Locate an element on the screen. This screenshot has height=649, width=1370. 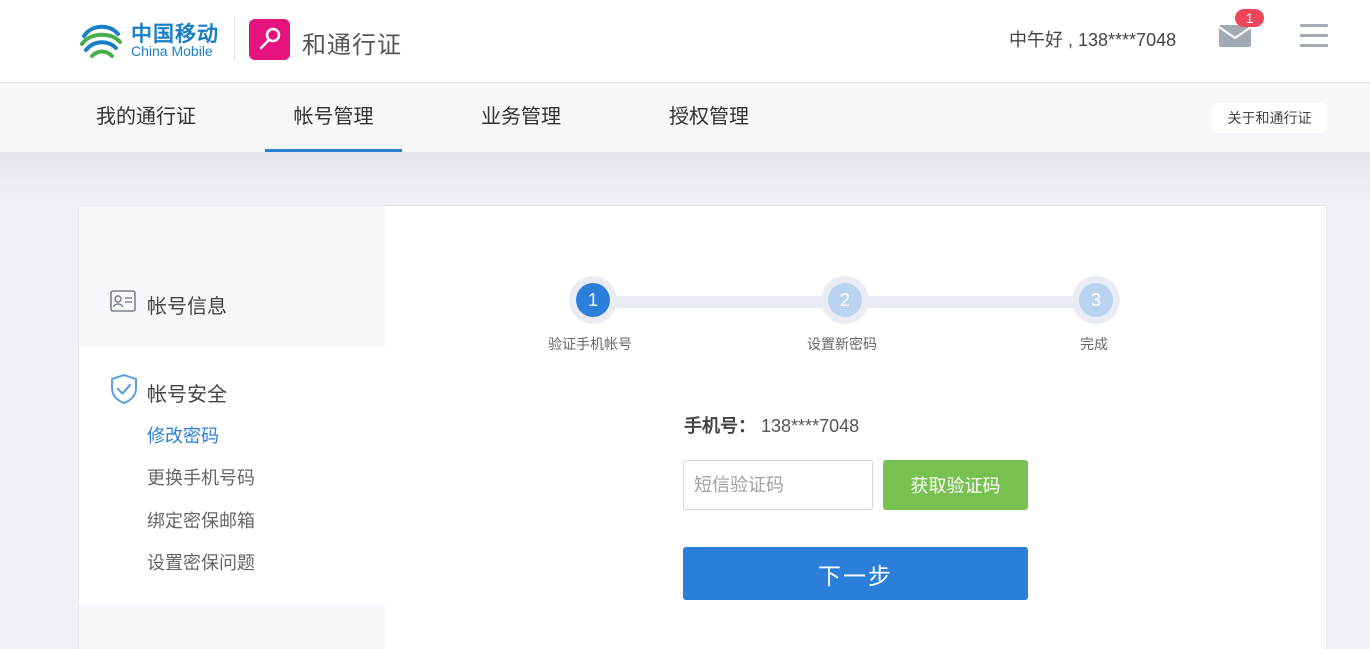
step-number: 2 is located at coordinates (845, 300).